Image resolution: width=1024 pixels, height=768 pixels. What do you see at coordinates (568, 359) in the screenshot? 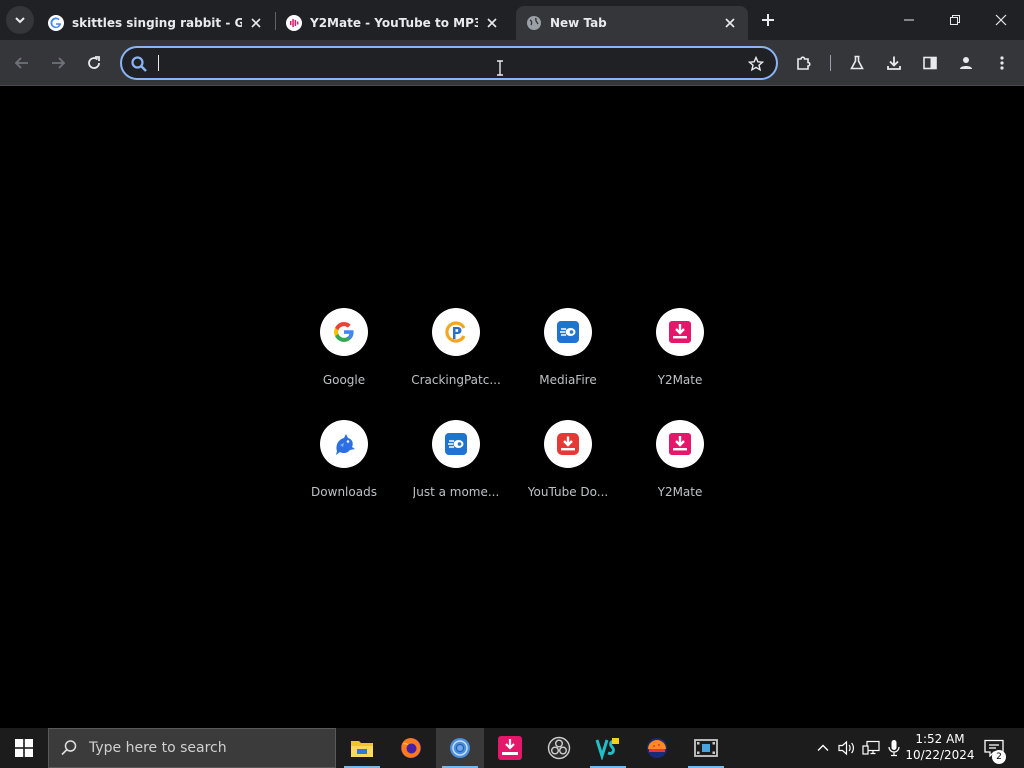
I see `shortcut-mediafire: MediaFire` at bounding box center [568, 359].